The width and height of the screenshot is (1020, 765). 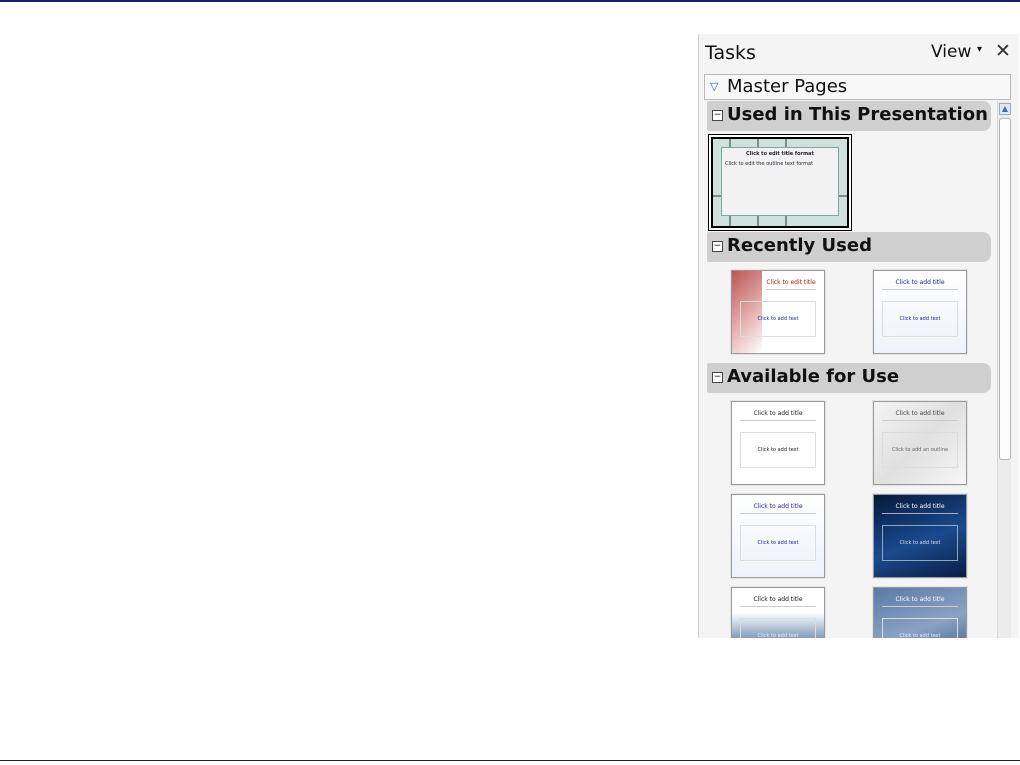 What do you see at coordinates (857, 87) in the screenshot?
I see `master-pages-deck-header: ▽ Master Pages` at bounding box center [857, 87].